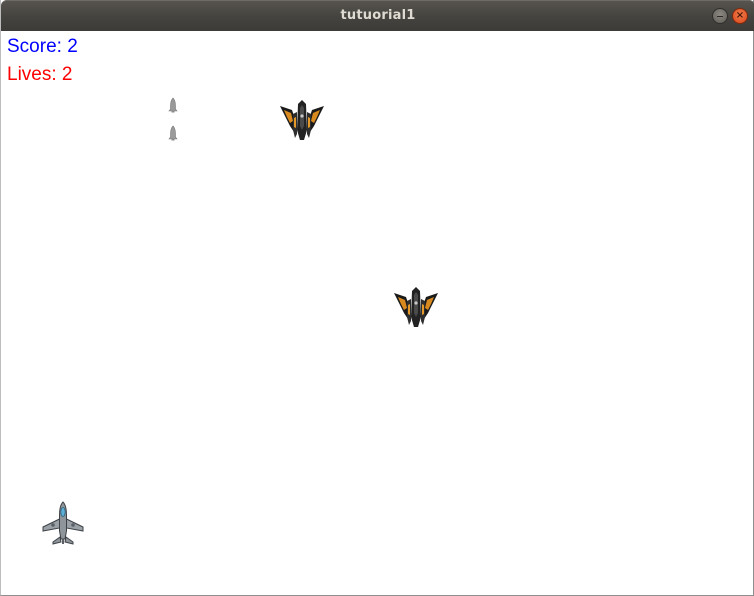 The height and width of the screenshot is (596, 754). What do you see at coordinates (40, 74) in the screenshot?
I see `lives-label: Lives: 2` at bounding box center [40, 74].